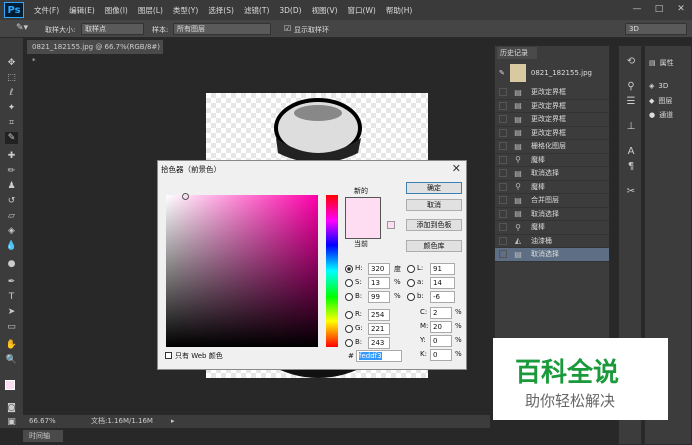  Describe the element at coordinates (168, 355) in the screenshot. I see `web-only-checkbox` at that location.